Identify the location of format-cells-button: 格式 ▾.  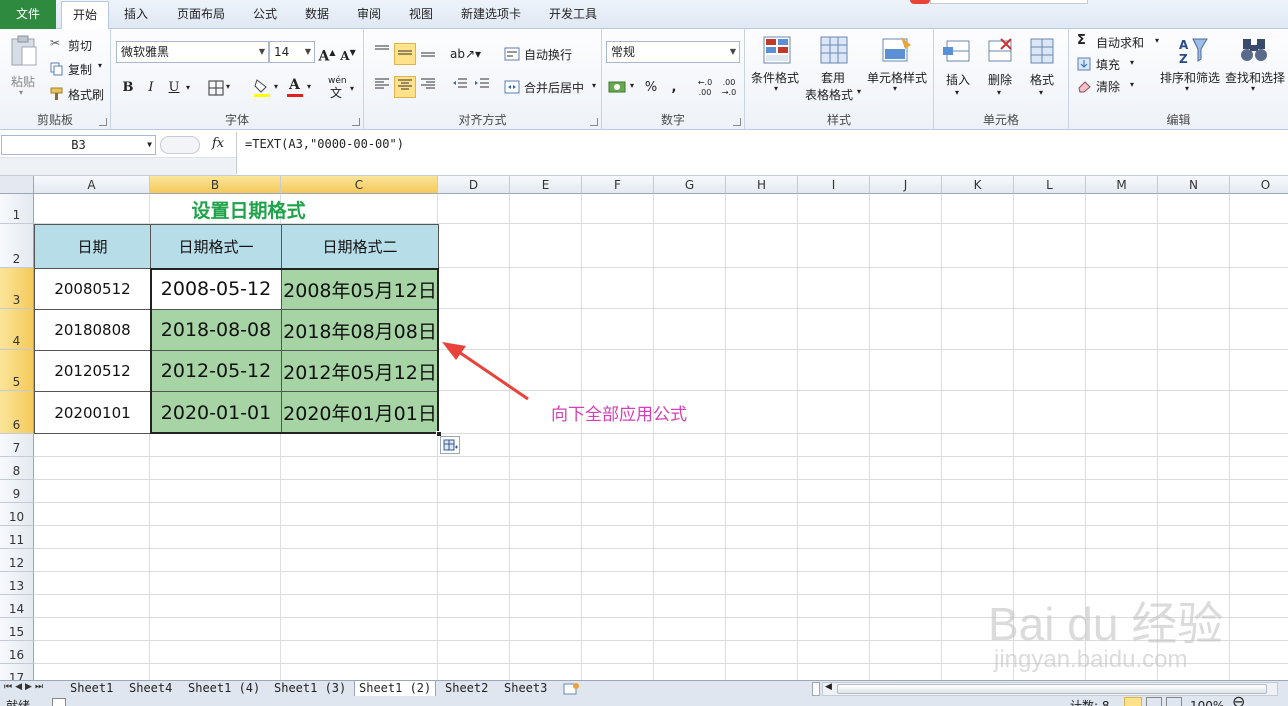
(1042, 68).